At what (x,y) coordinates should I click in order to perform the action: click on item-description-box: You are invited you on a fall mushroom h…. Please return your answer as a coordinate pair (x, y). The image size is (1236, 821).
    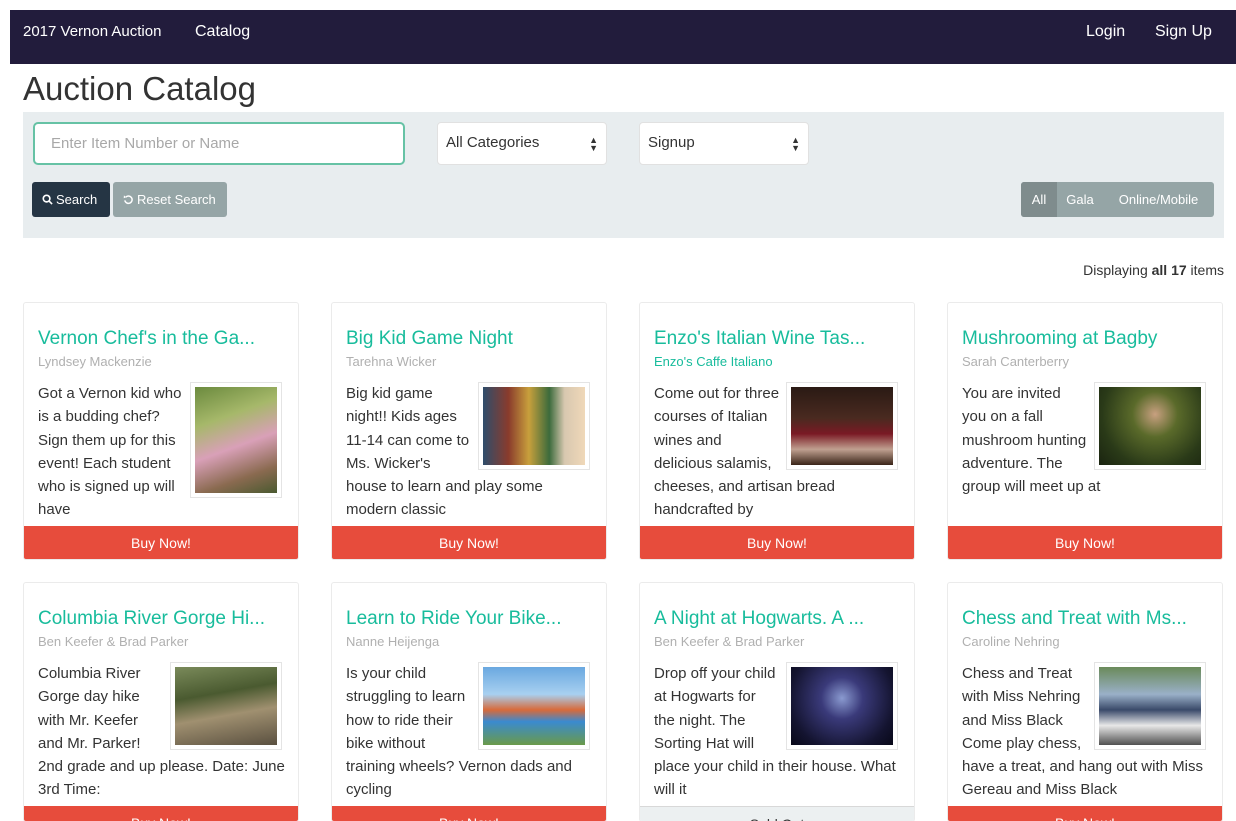
    Looking at the image, I should click on (1087, 450).